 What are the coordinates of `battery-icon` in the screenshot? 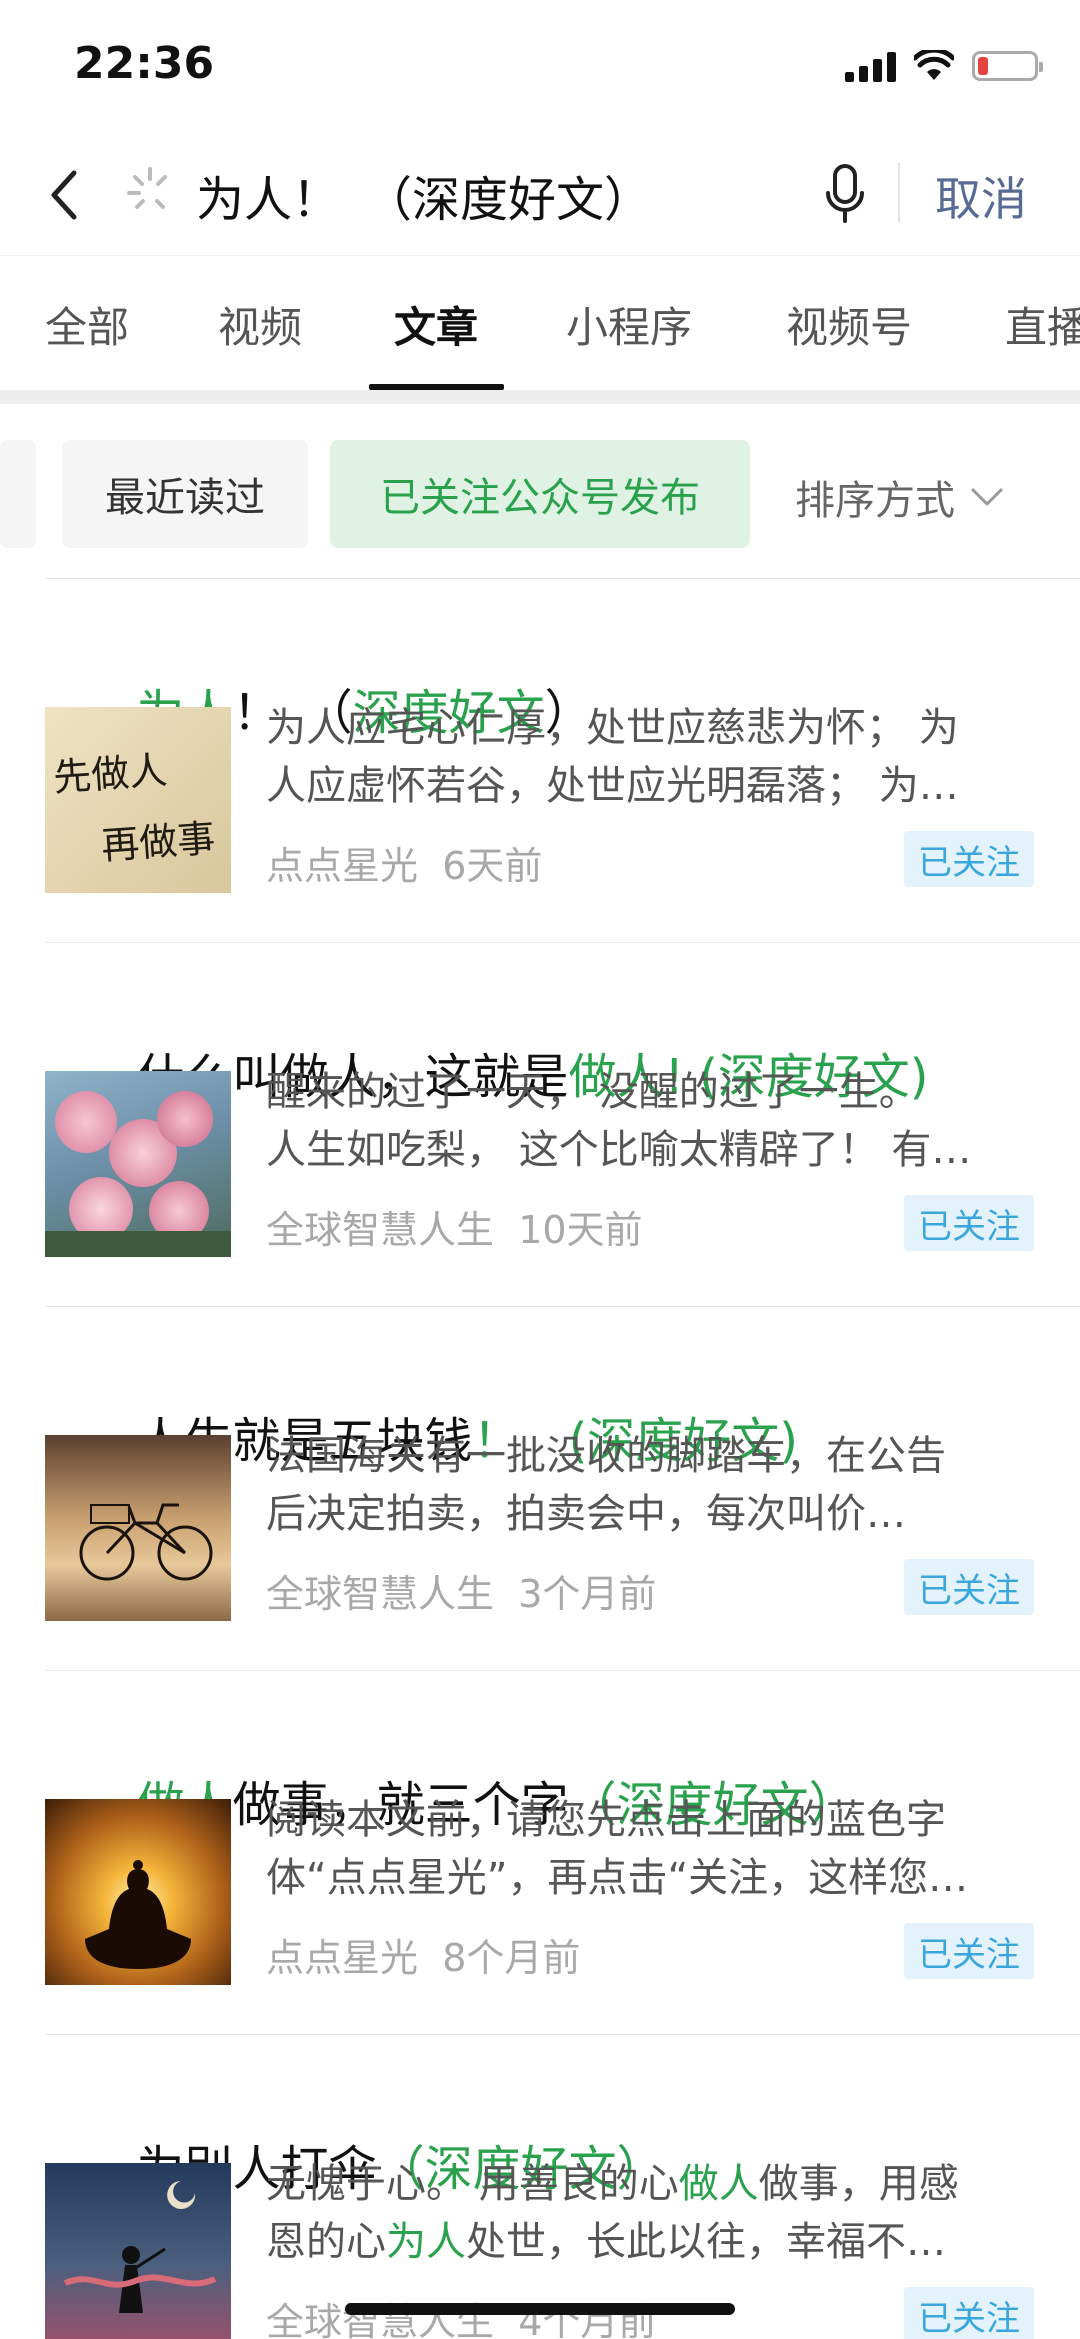 It's located at (1007, 66).